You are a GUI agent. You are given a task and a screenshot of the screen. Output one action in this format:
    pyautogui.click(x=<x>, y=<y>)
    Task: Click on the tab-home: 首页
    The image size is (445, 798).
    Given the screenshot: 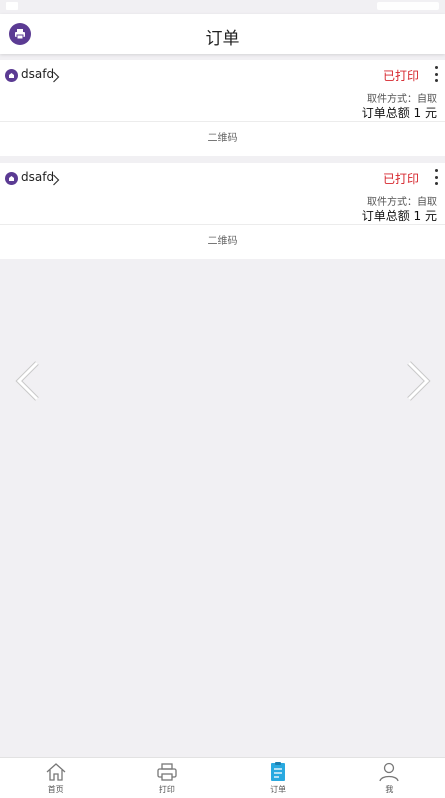 What is the action you would take?
    pyautogui.click(x=55, y=778)
    